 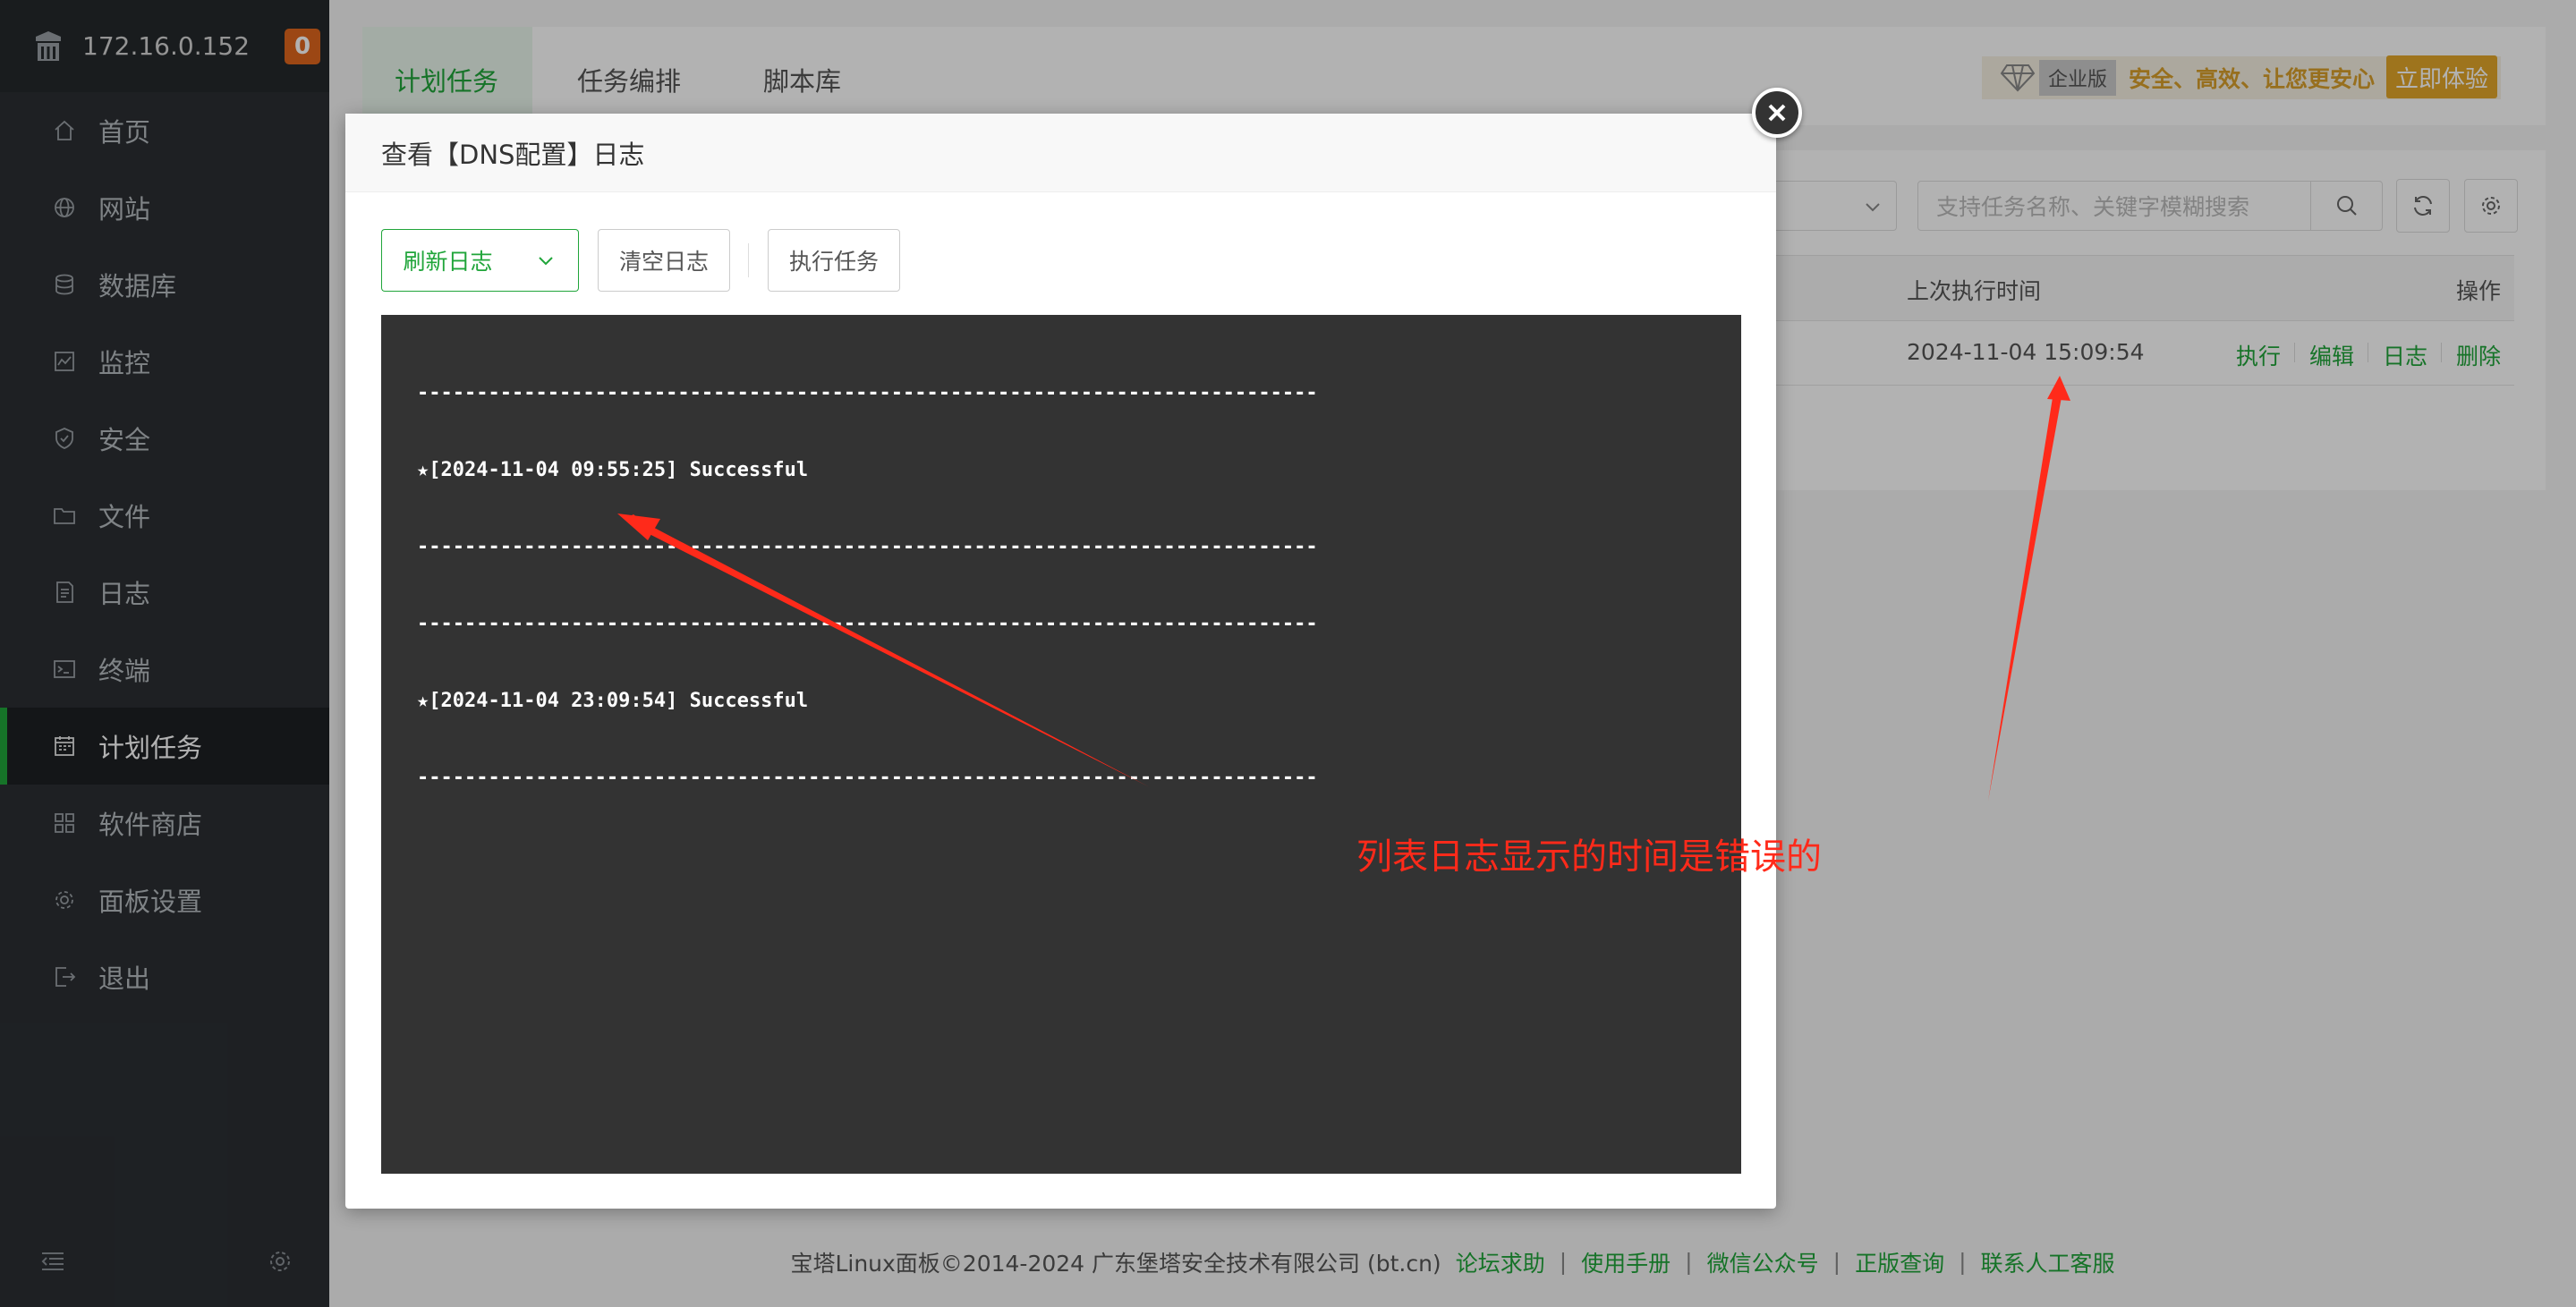 I want to click on close-icon, so click(x=1777, y=113).